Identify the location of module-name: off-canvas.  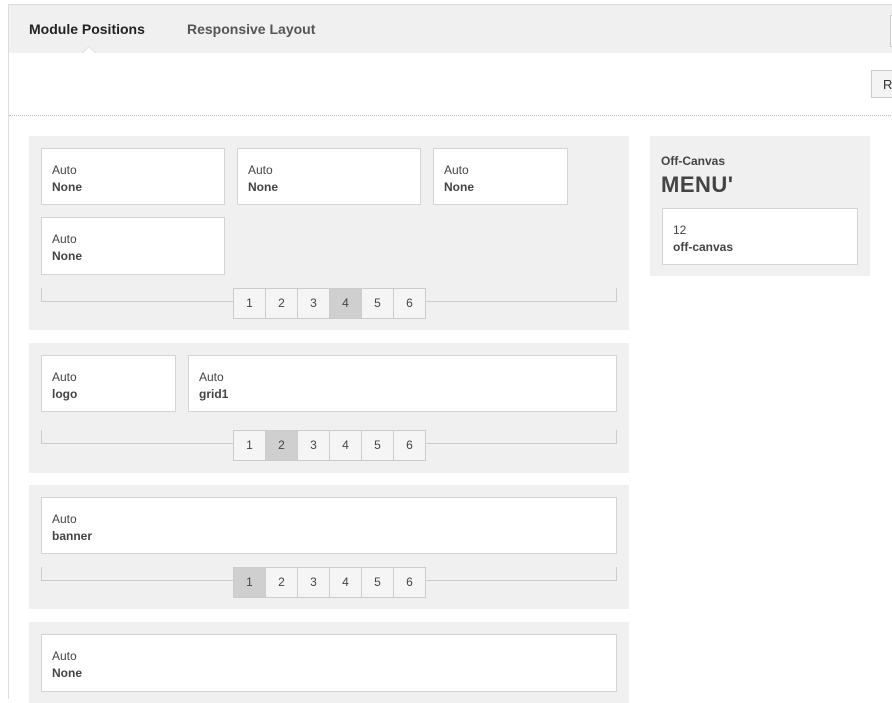
(703, 247).